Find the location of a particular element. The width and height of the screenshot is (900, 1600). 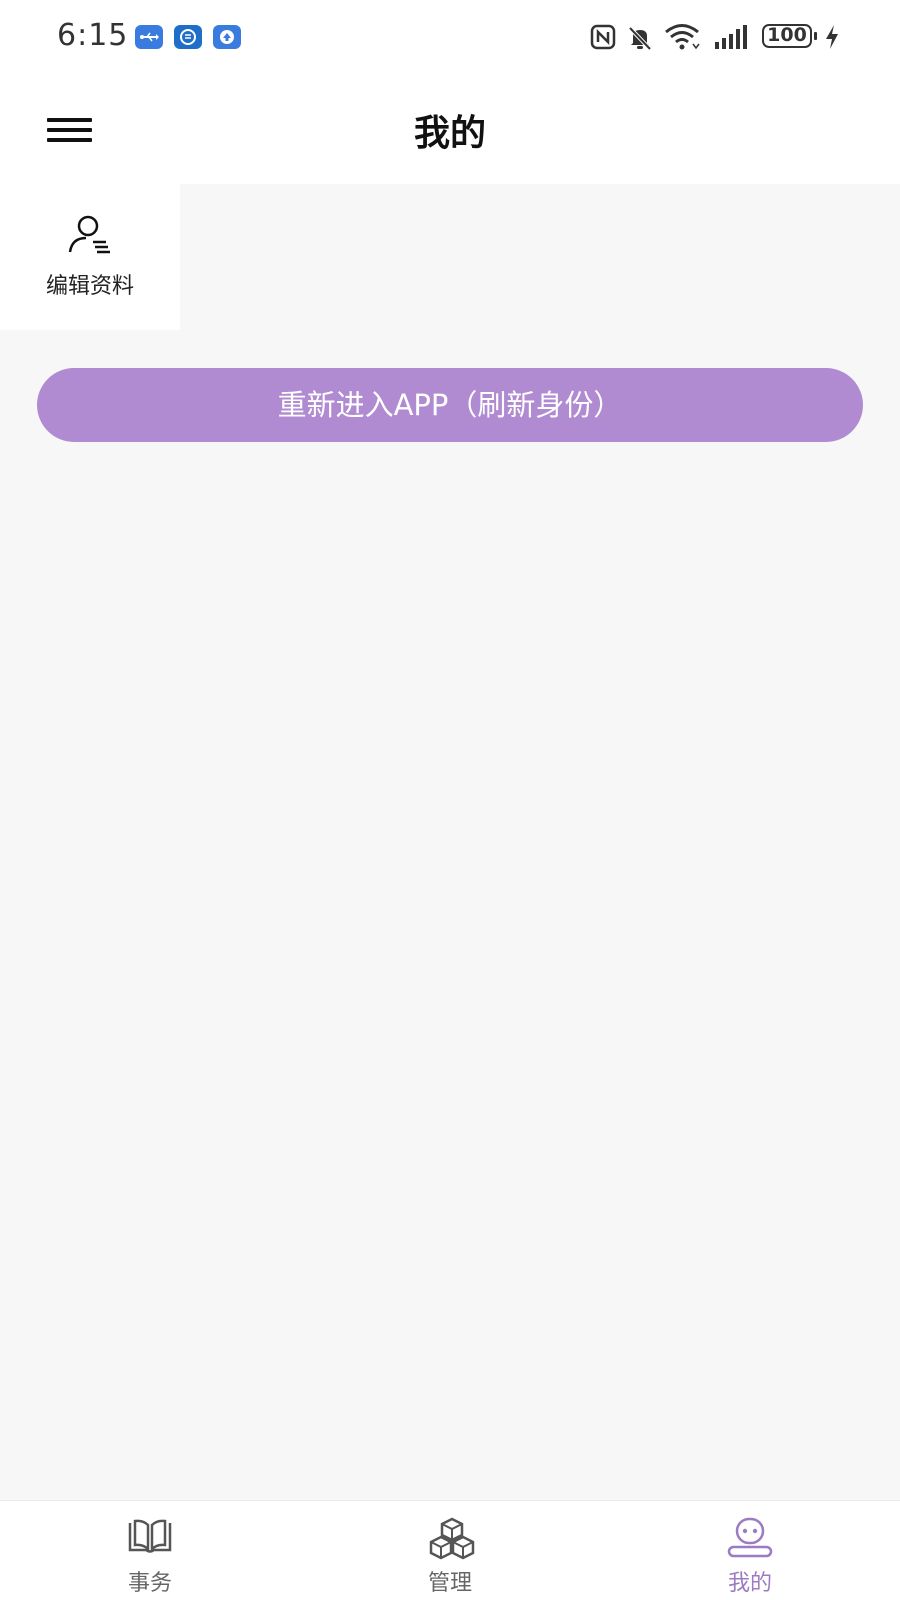

edit-profile-button: 编辑资料 is located at coordinates (90, 257).